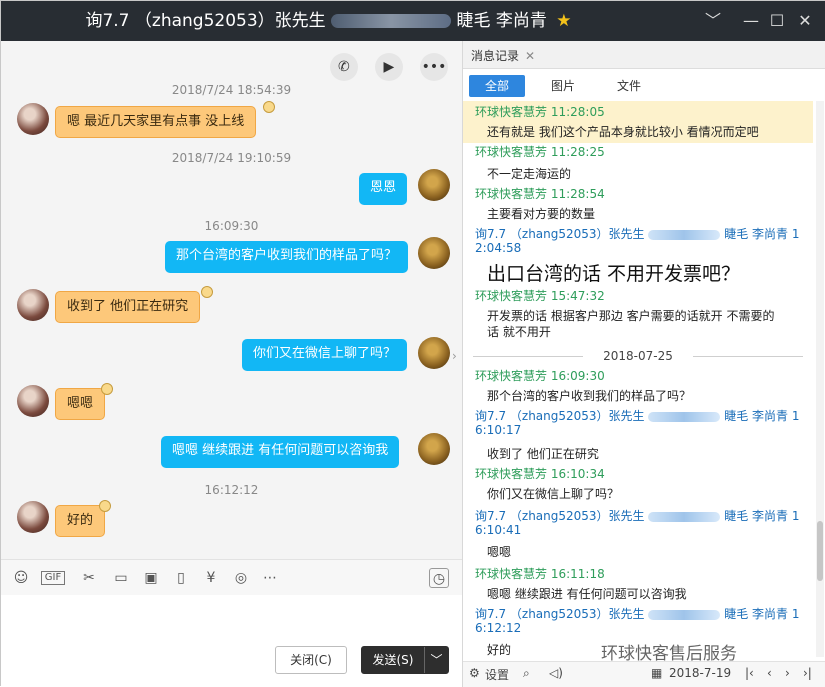 The image size is (825, 687). What do you see at coordinates (499, 552) in the screenshot?
I see `history-message: 嗯嗯` at bounding box center [499, 552].